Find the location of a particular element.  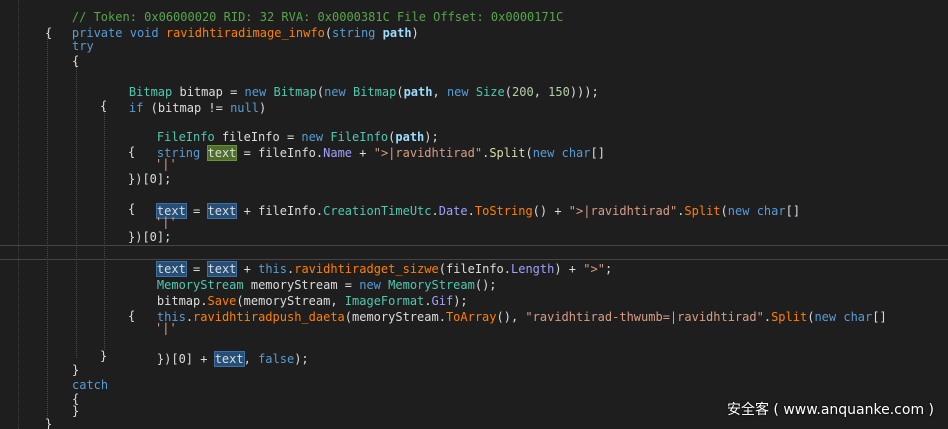

string-literal: ">" is located at coordinates (594, 269).